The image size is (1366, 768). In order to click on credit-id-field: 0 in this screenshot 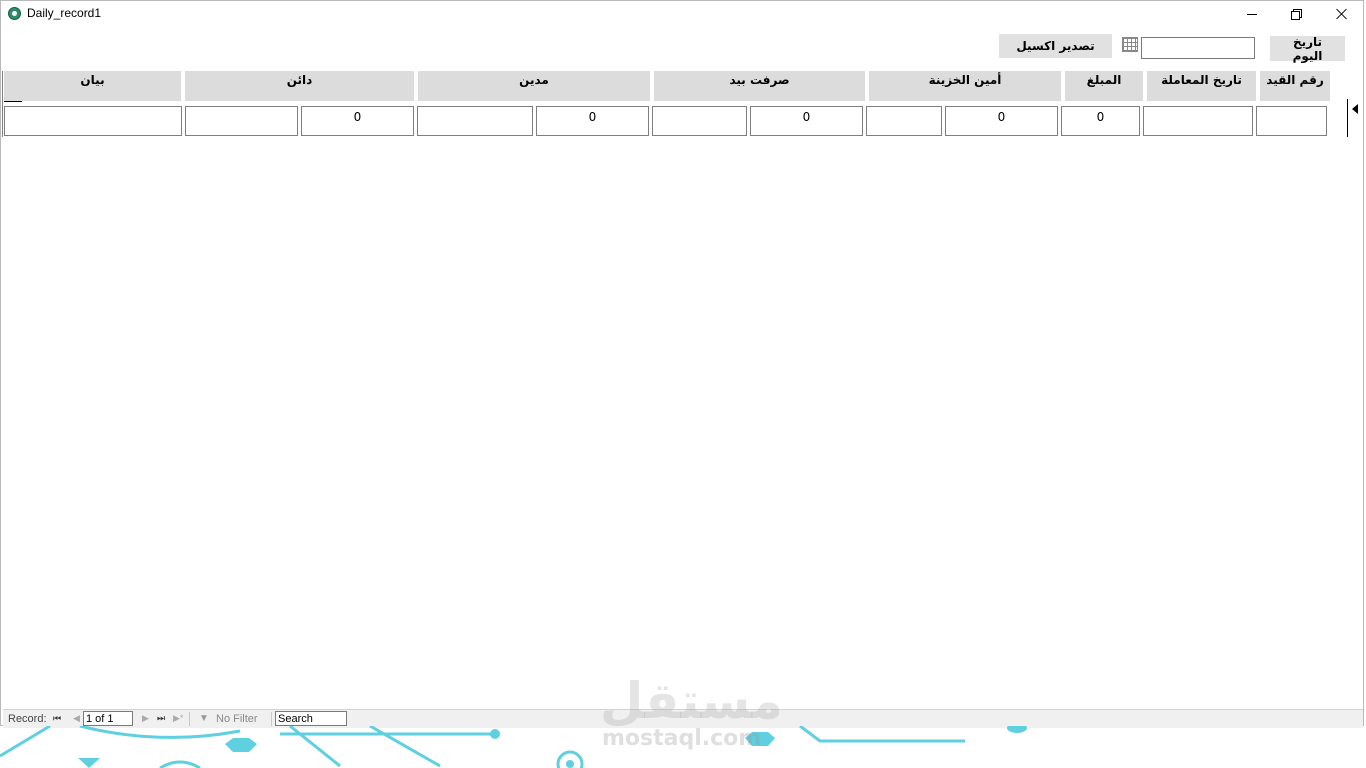, I will do `click(357, 121)`.